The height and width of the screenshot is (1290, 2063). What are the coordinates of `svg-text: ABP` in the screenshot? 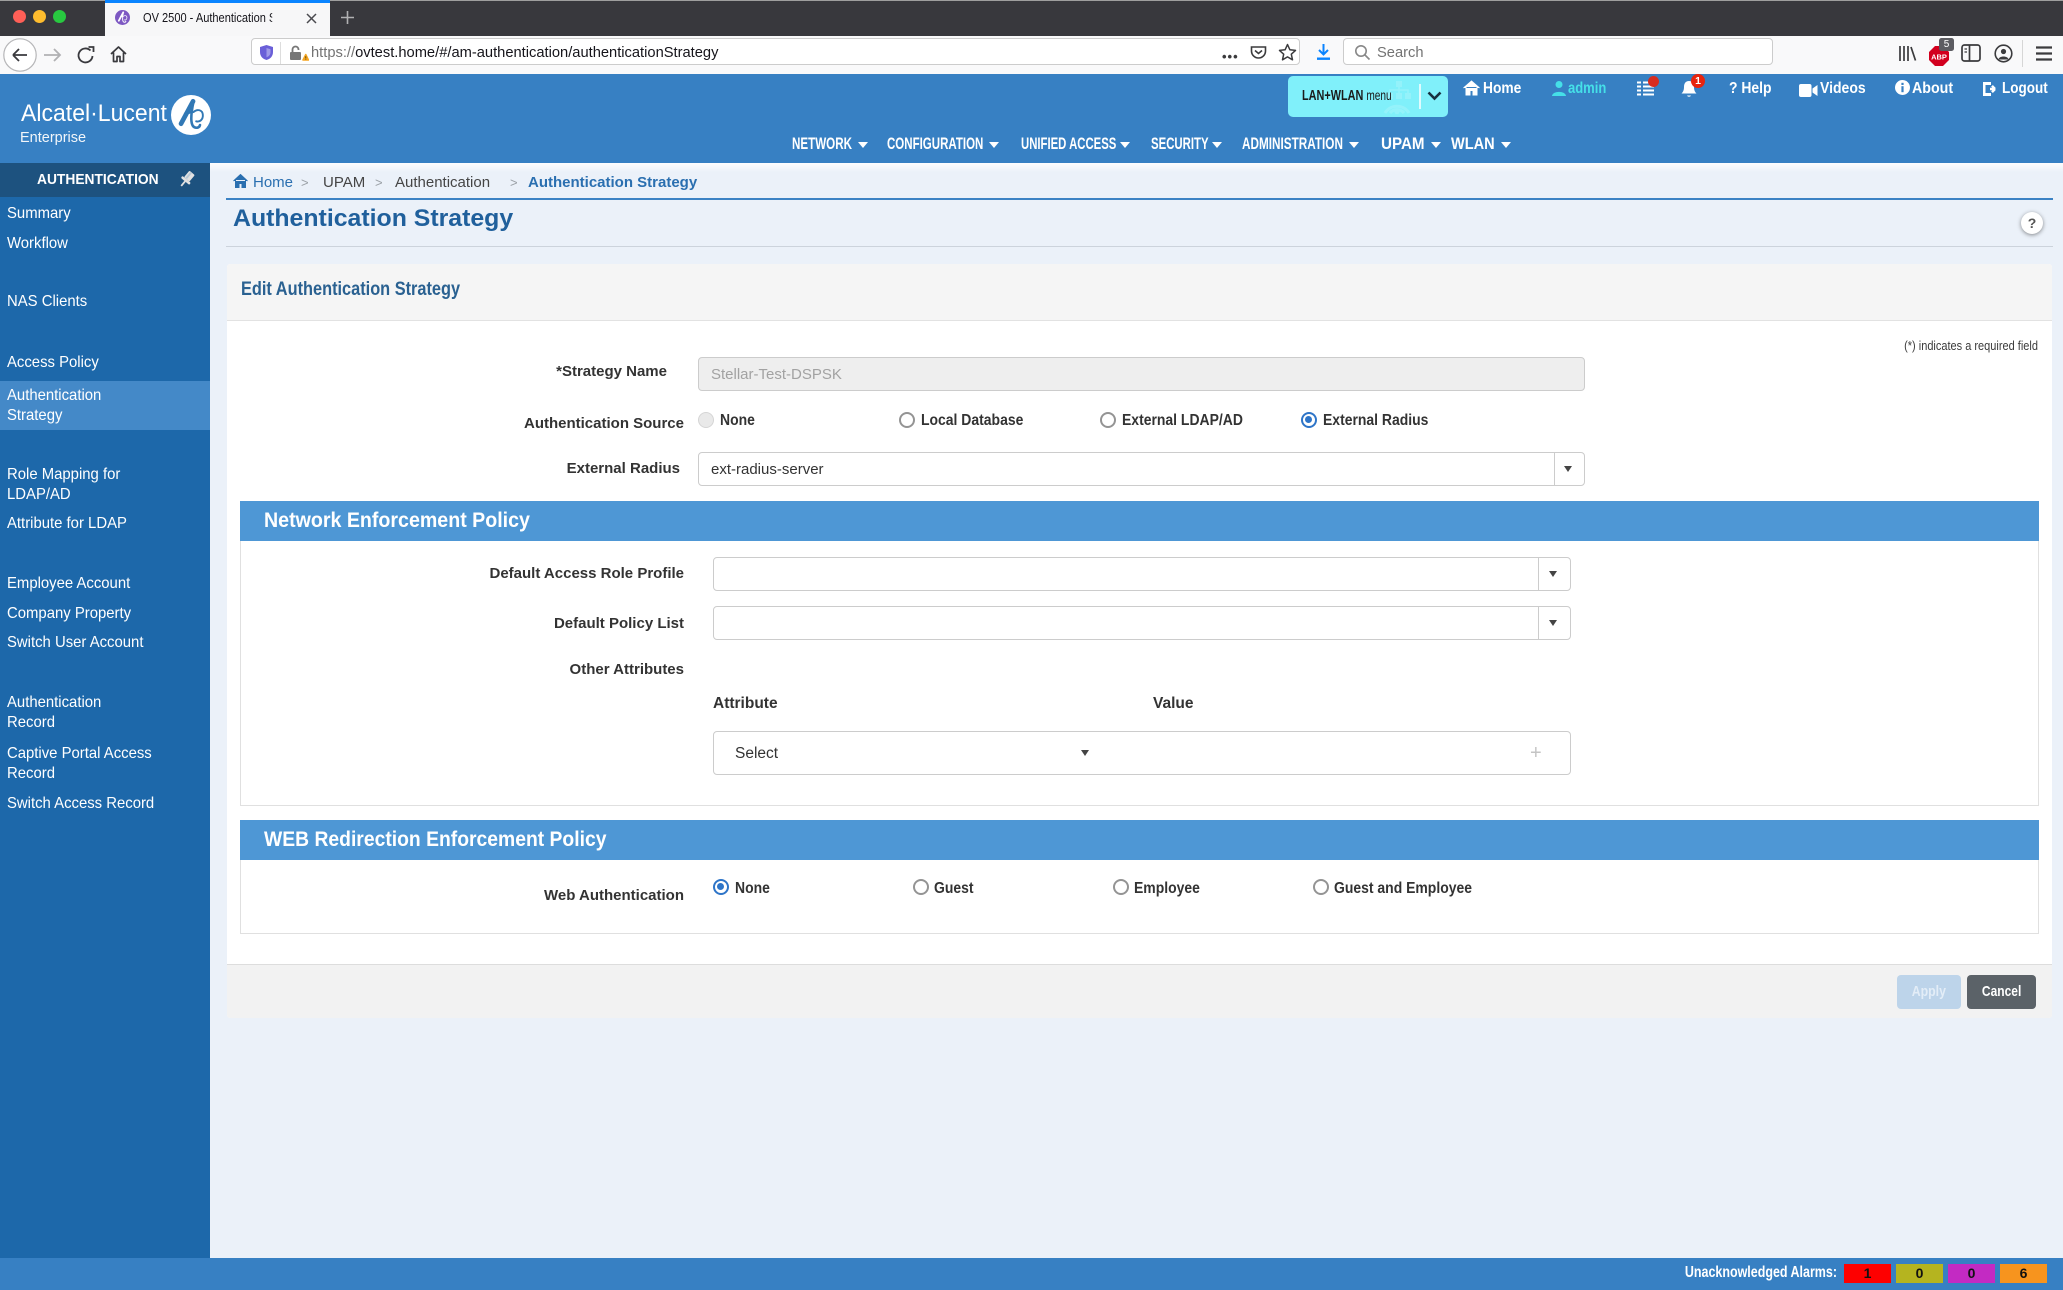 It's located at (1939, 57).